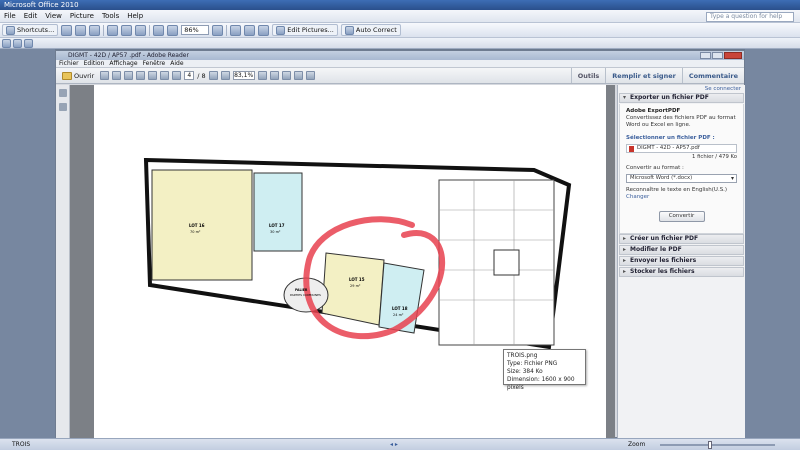  What do you see at coordinates (10, 30) in the screenshot?
I see `shortcuts-icon` at bounding box center [10, 30].